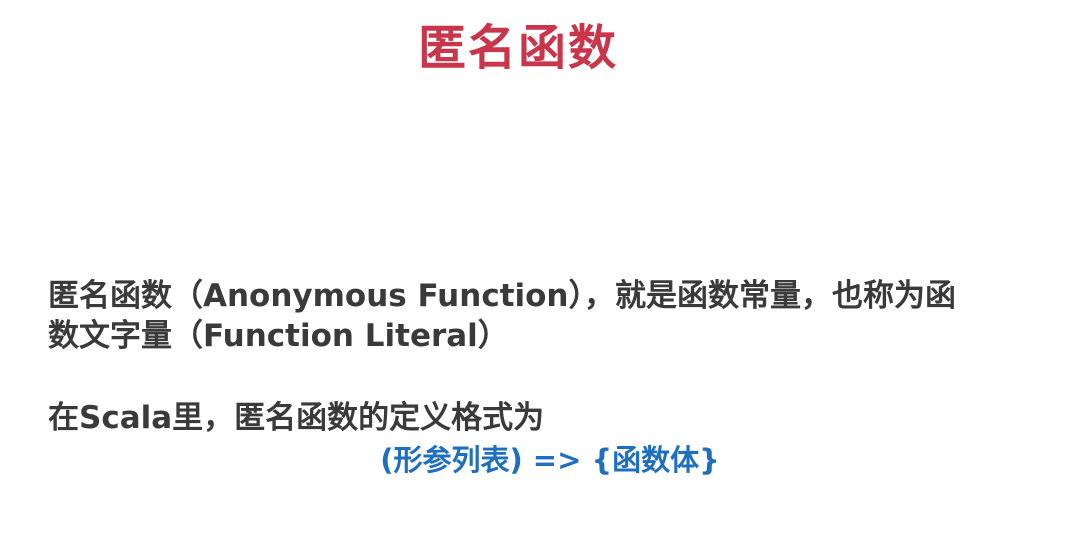  What do you see at coordinates (550, 460) in the screenshot?
I see `syntax-format: (形参列表) => {函数体}` at bounding box center [550, 460].